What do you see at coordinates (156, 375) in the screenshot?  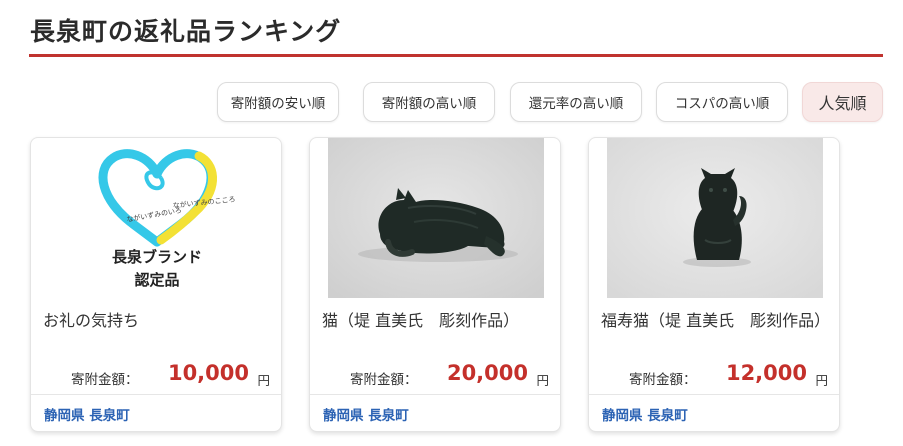 I see `price-row: 寄附金額： 10,000 円` at bounding box center [156, 375].